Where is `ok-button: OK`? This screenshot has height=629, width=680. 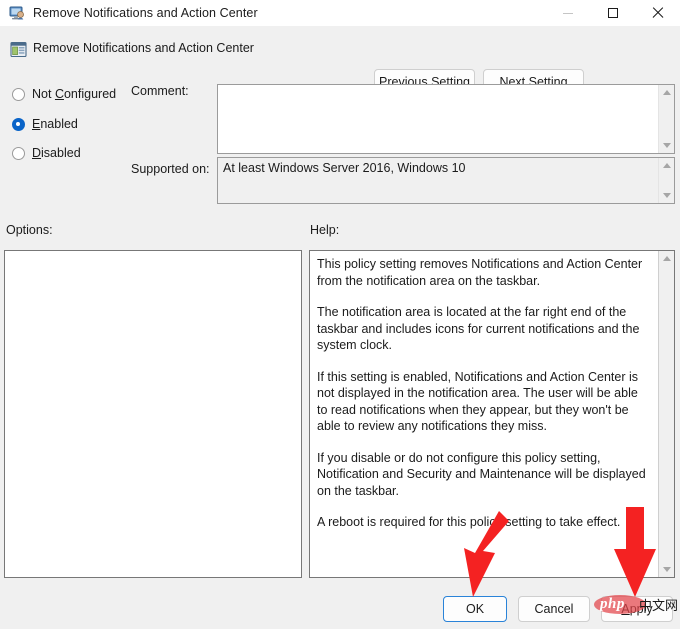
ok-button: OK is located at coordinates (475, 609).